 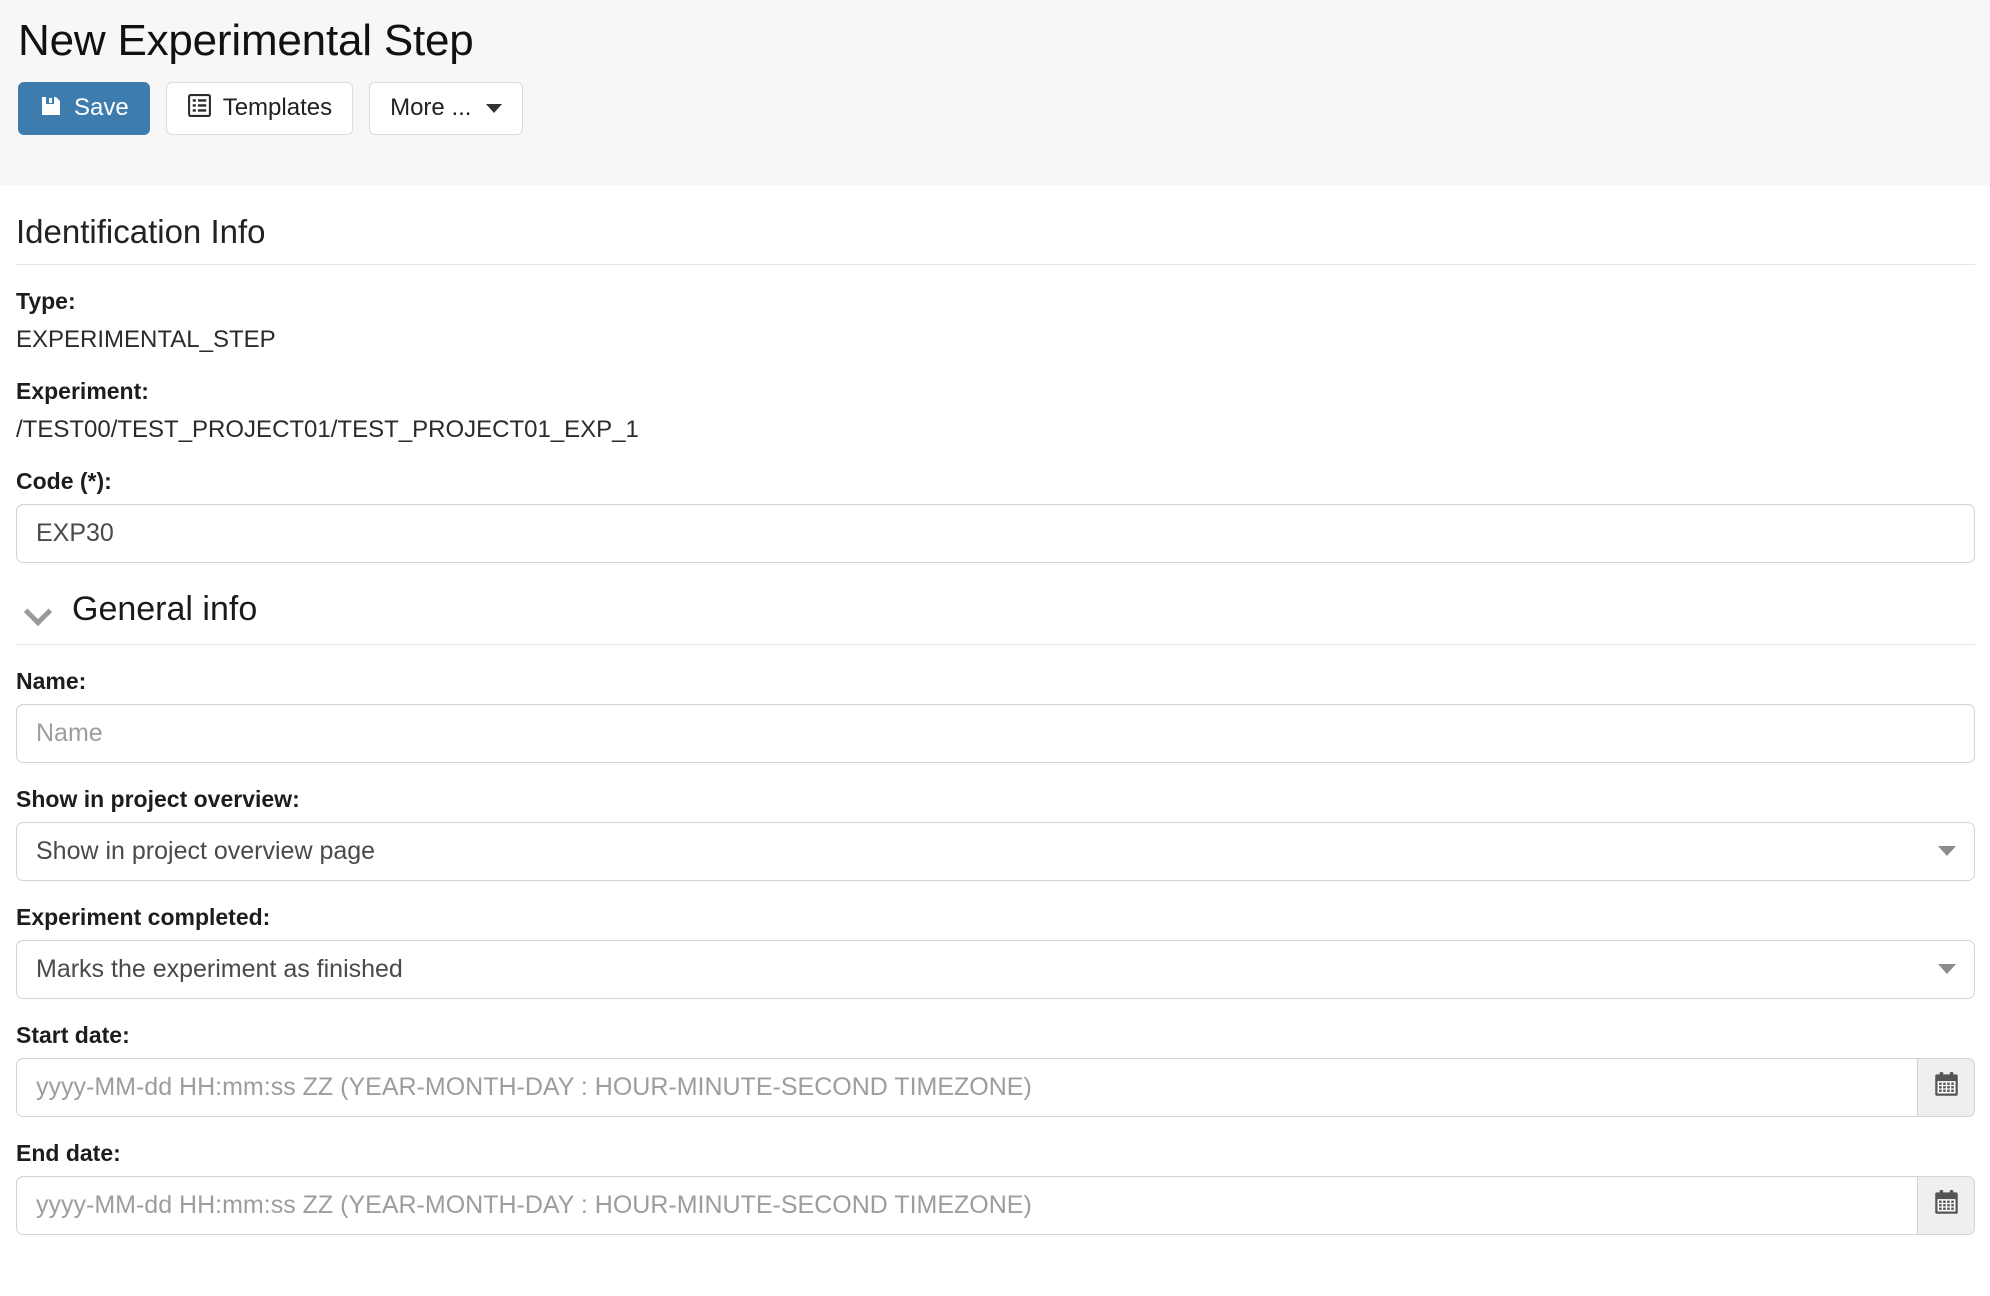 I want to click on general-info-heading: General info, so click(x=165, y=609).